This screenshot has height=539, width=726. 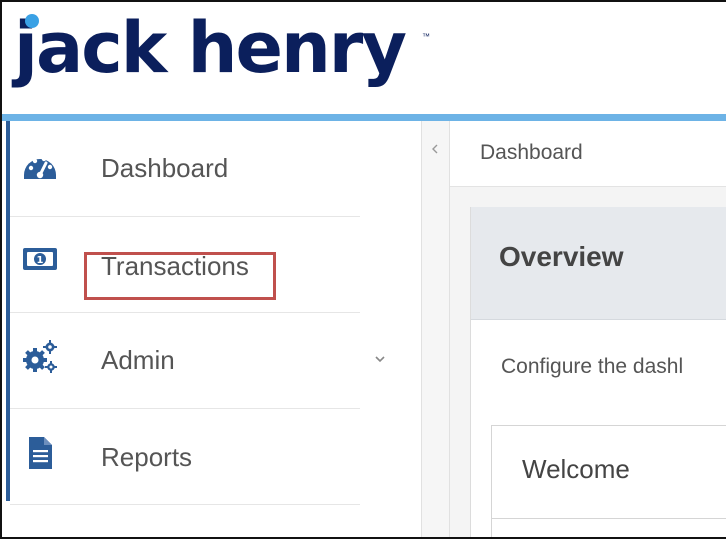 I want to click on overview-description: Configure the dashl, so click(x=592, y=366).